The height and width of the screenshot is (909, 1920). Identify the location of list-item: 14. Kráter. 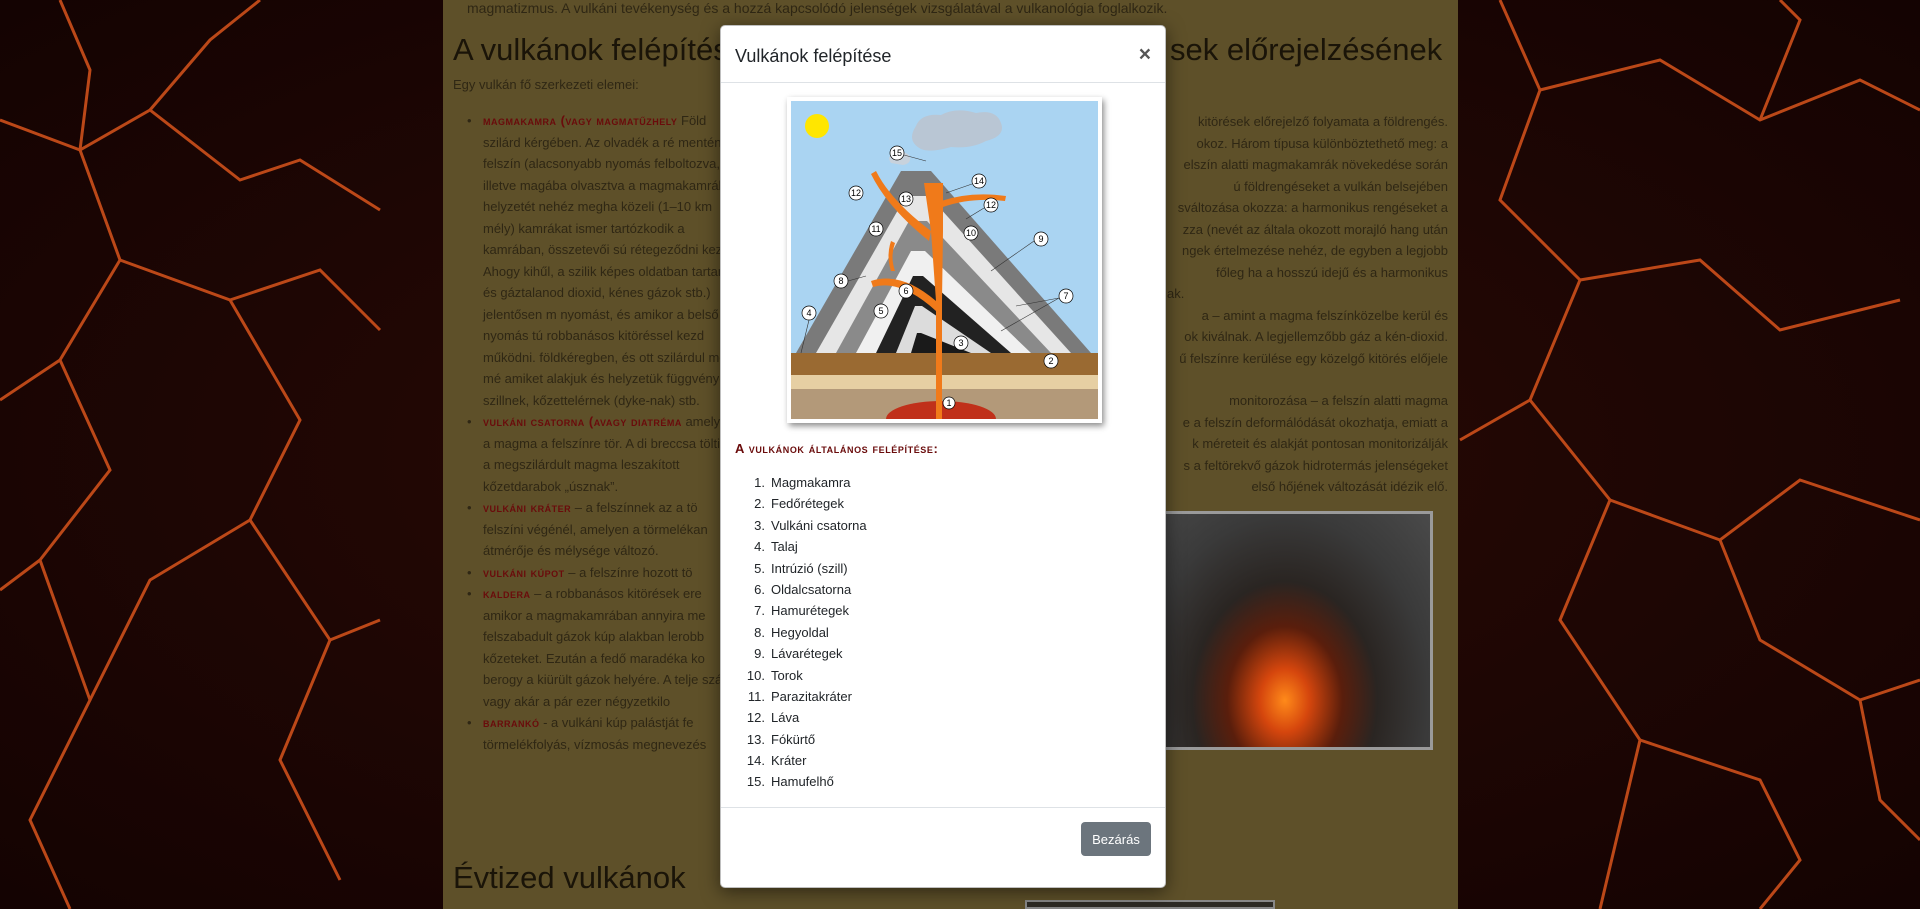
(776, 761).